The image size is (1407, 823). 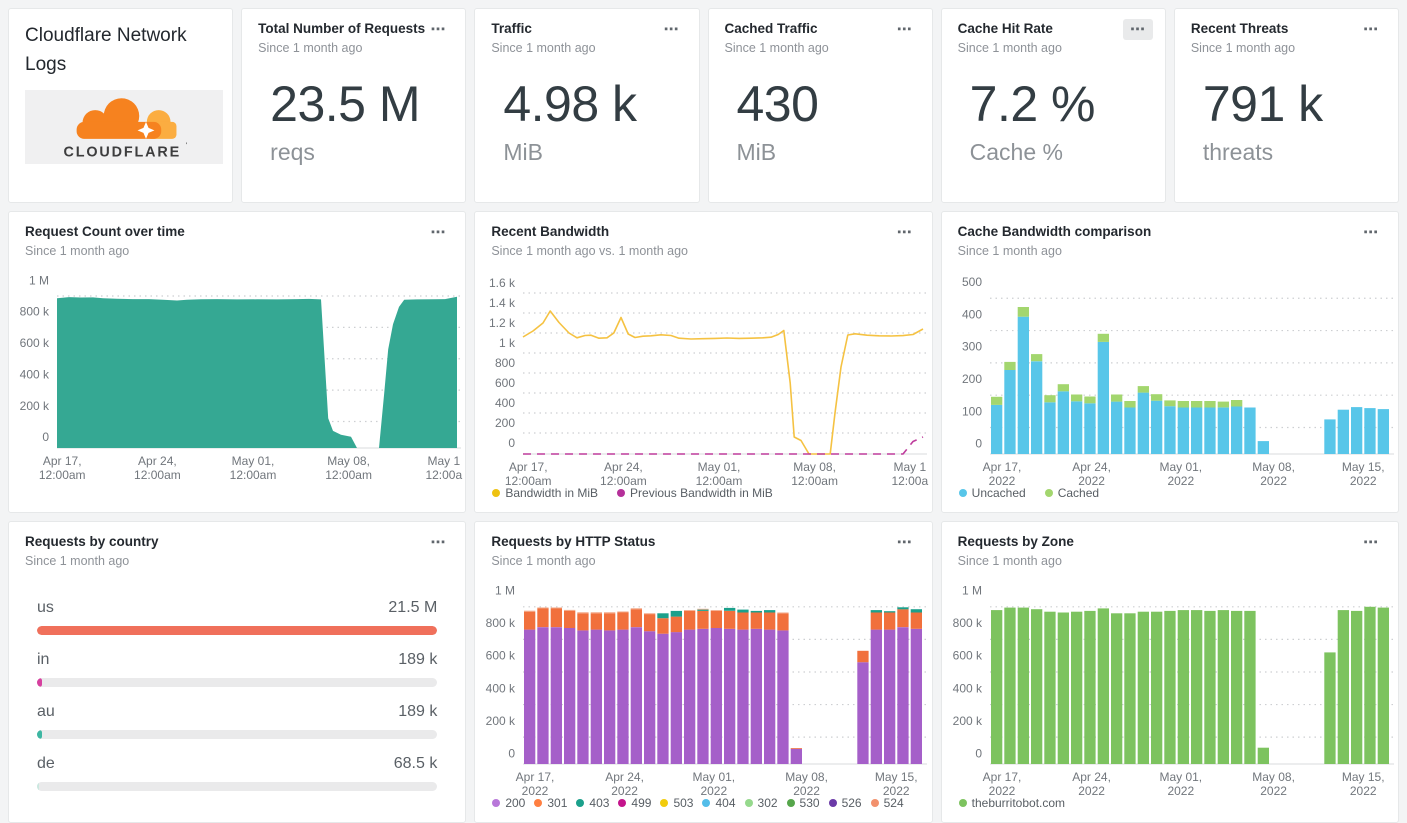 What do you see at coordinates (418, 659) in the screenshot?
I see `country-value: 189 k` at bounding box center [418, 659].